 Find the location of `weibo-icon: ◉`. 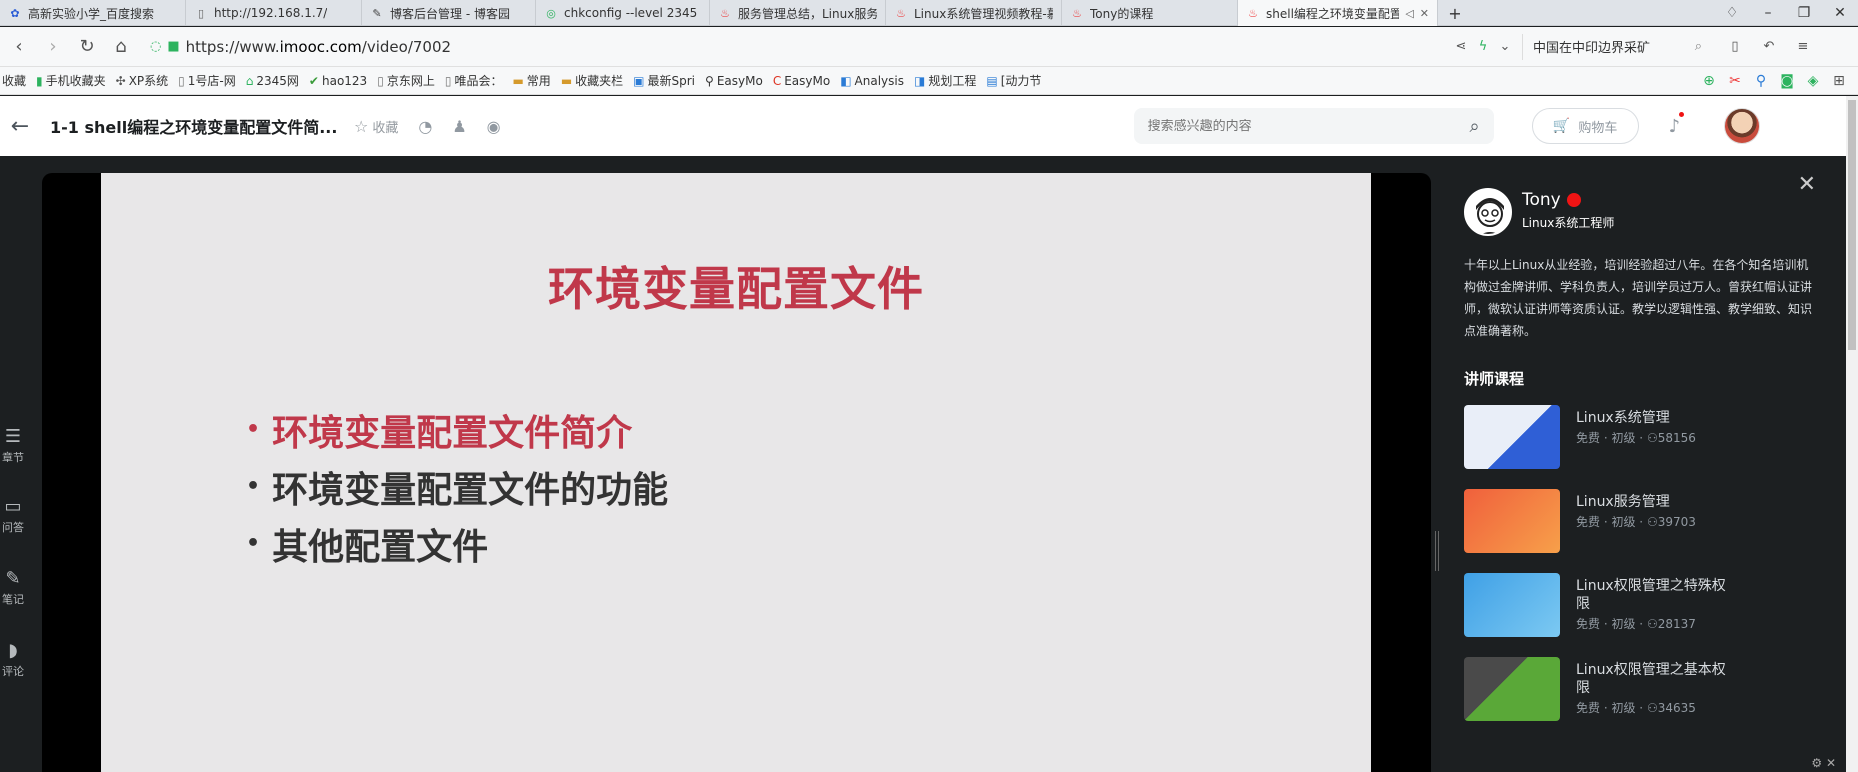

weibo-icon: ◉ is located at coordinates (494, 126).